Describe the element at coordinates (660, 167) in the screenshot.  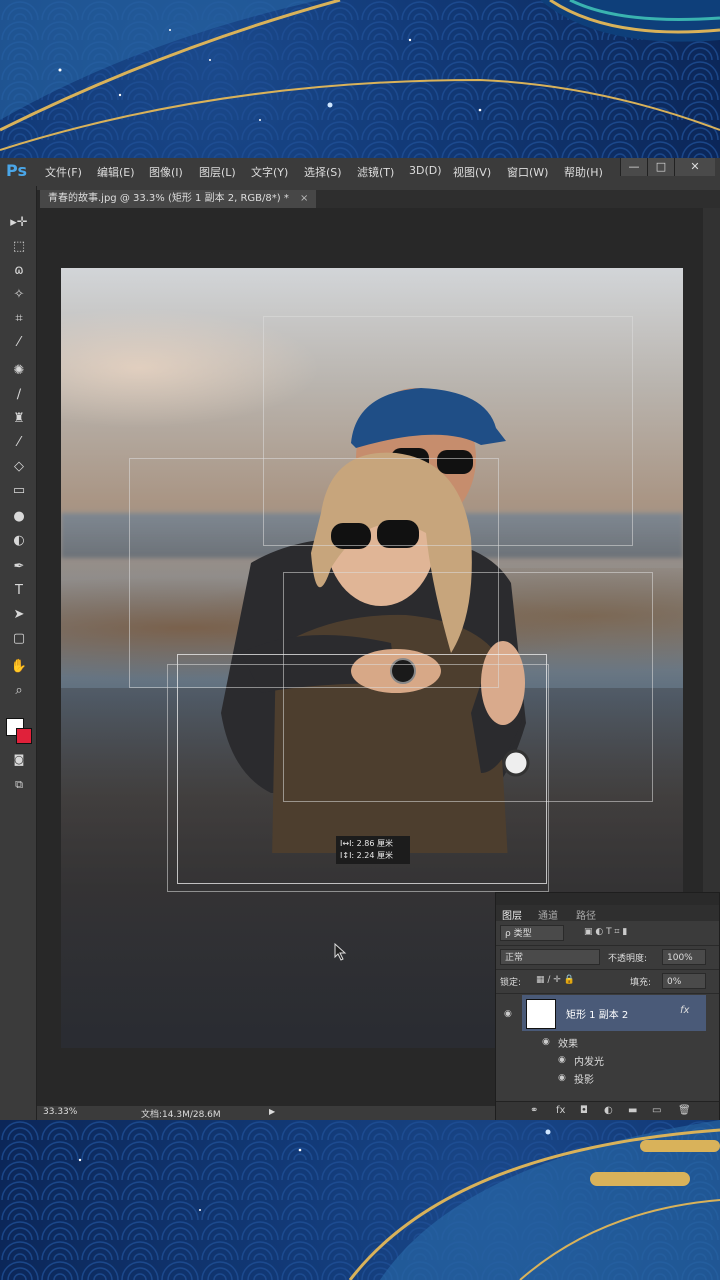
I see `maximize-button: □` at that location.